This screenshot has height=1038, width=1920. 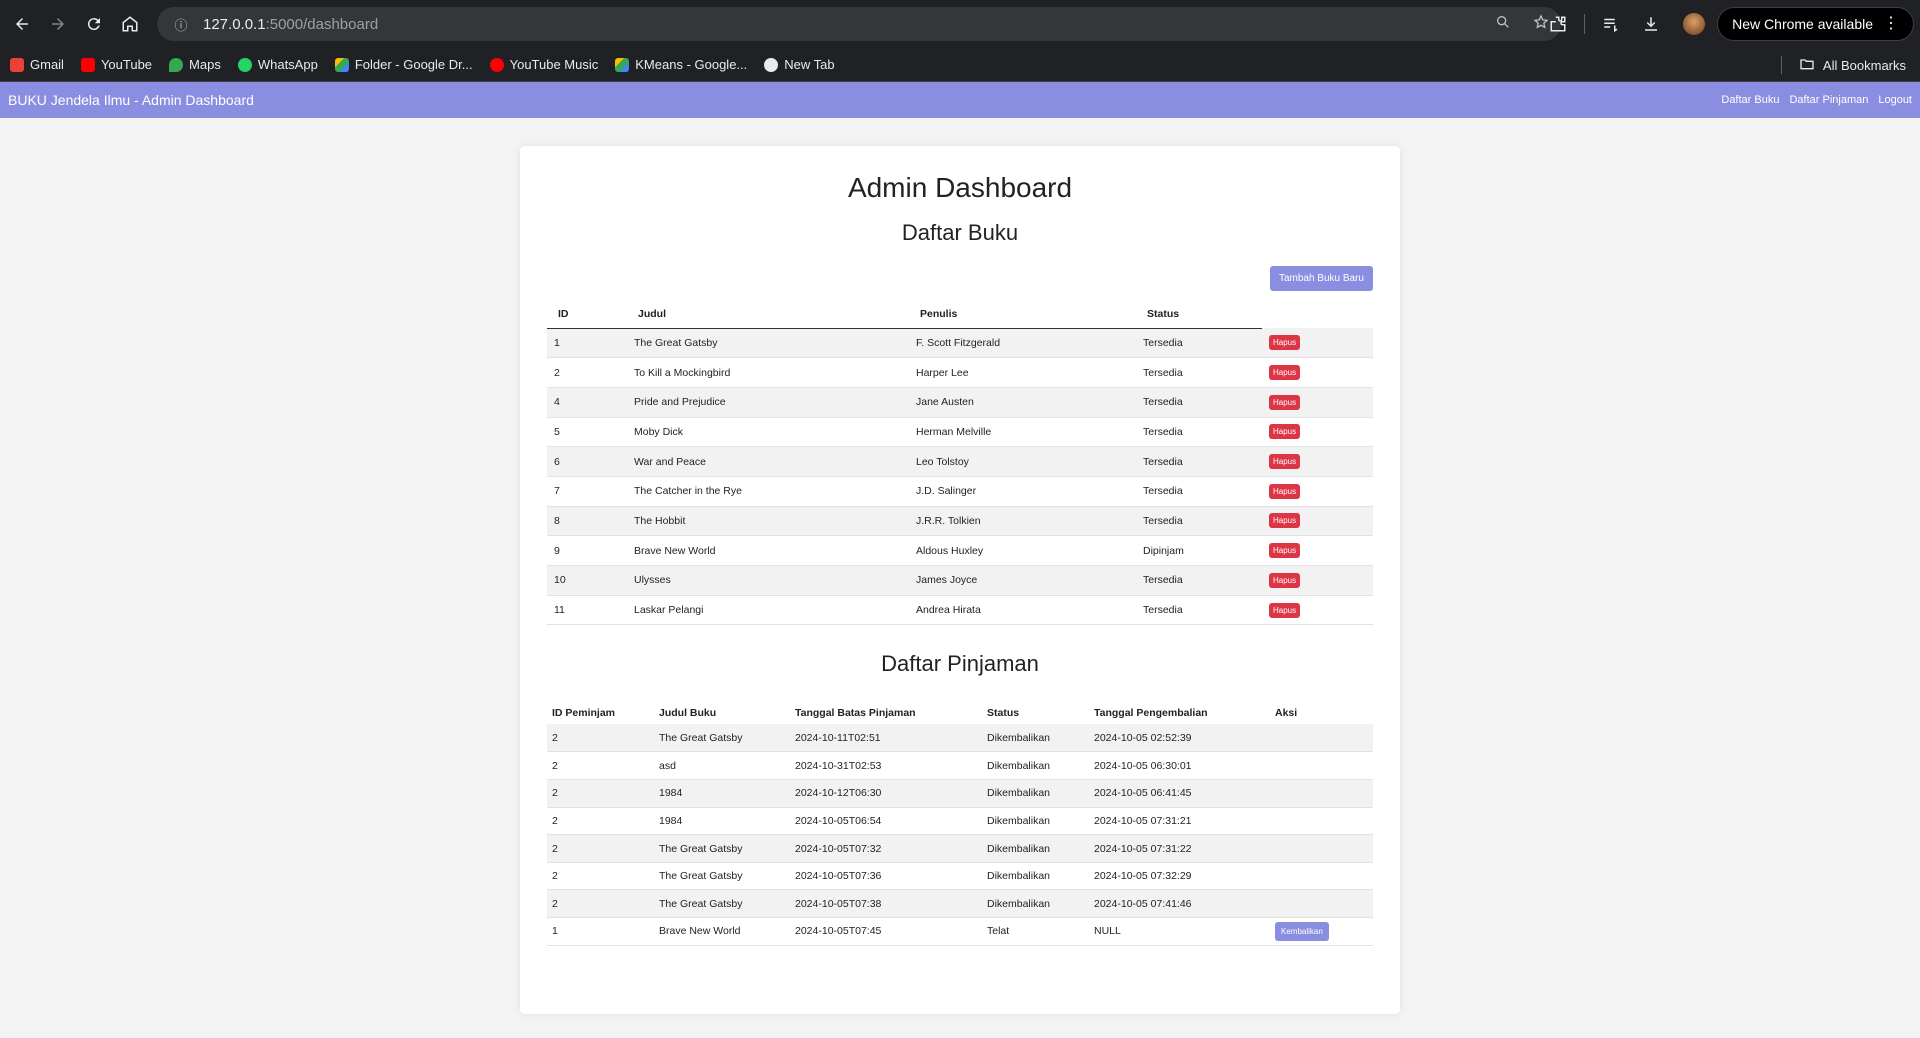 What do you see at coordinates (1179, 931) in the screenshot?
I see `loan-tanggal-pengembalian: NULL` at bounding box center [1179, 931].